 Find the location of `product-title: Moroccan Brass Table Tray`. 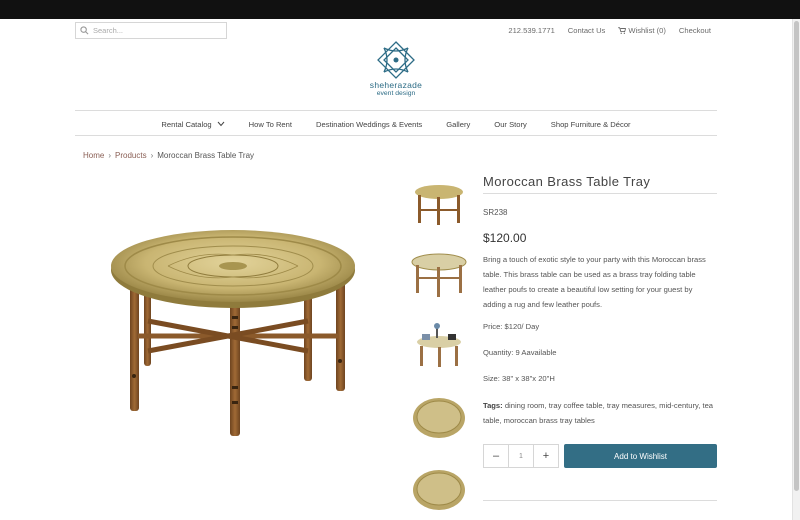

product-title: Moroccan Brass Table Tray is located at coordinates (567, 181).